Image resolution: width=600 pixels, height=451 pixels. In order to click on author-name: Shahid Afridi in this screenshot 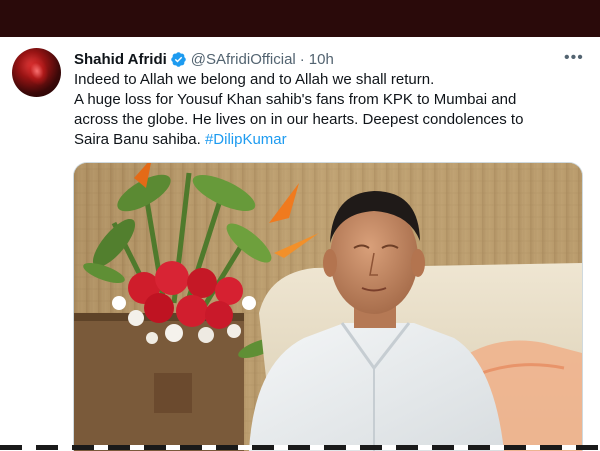, I will do `click(120, 59)`.